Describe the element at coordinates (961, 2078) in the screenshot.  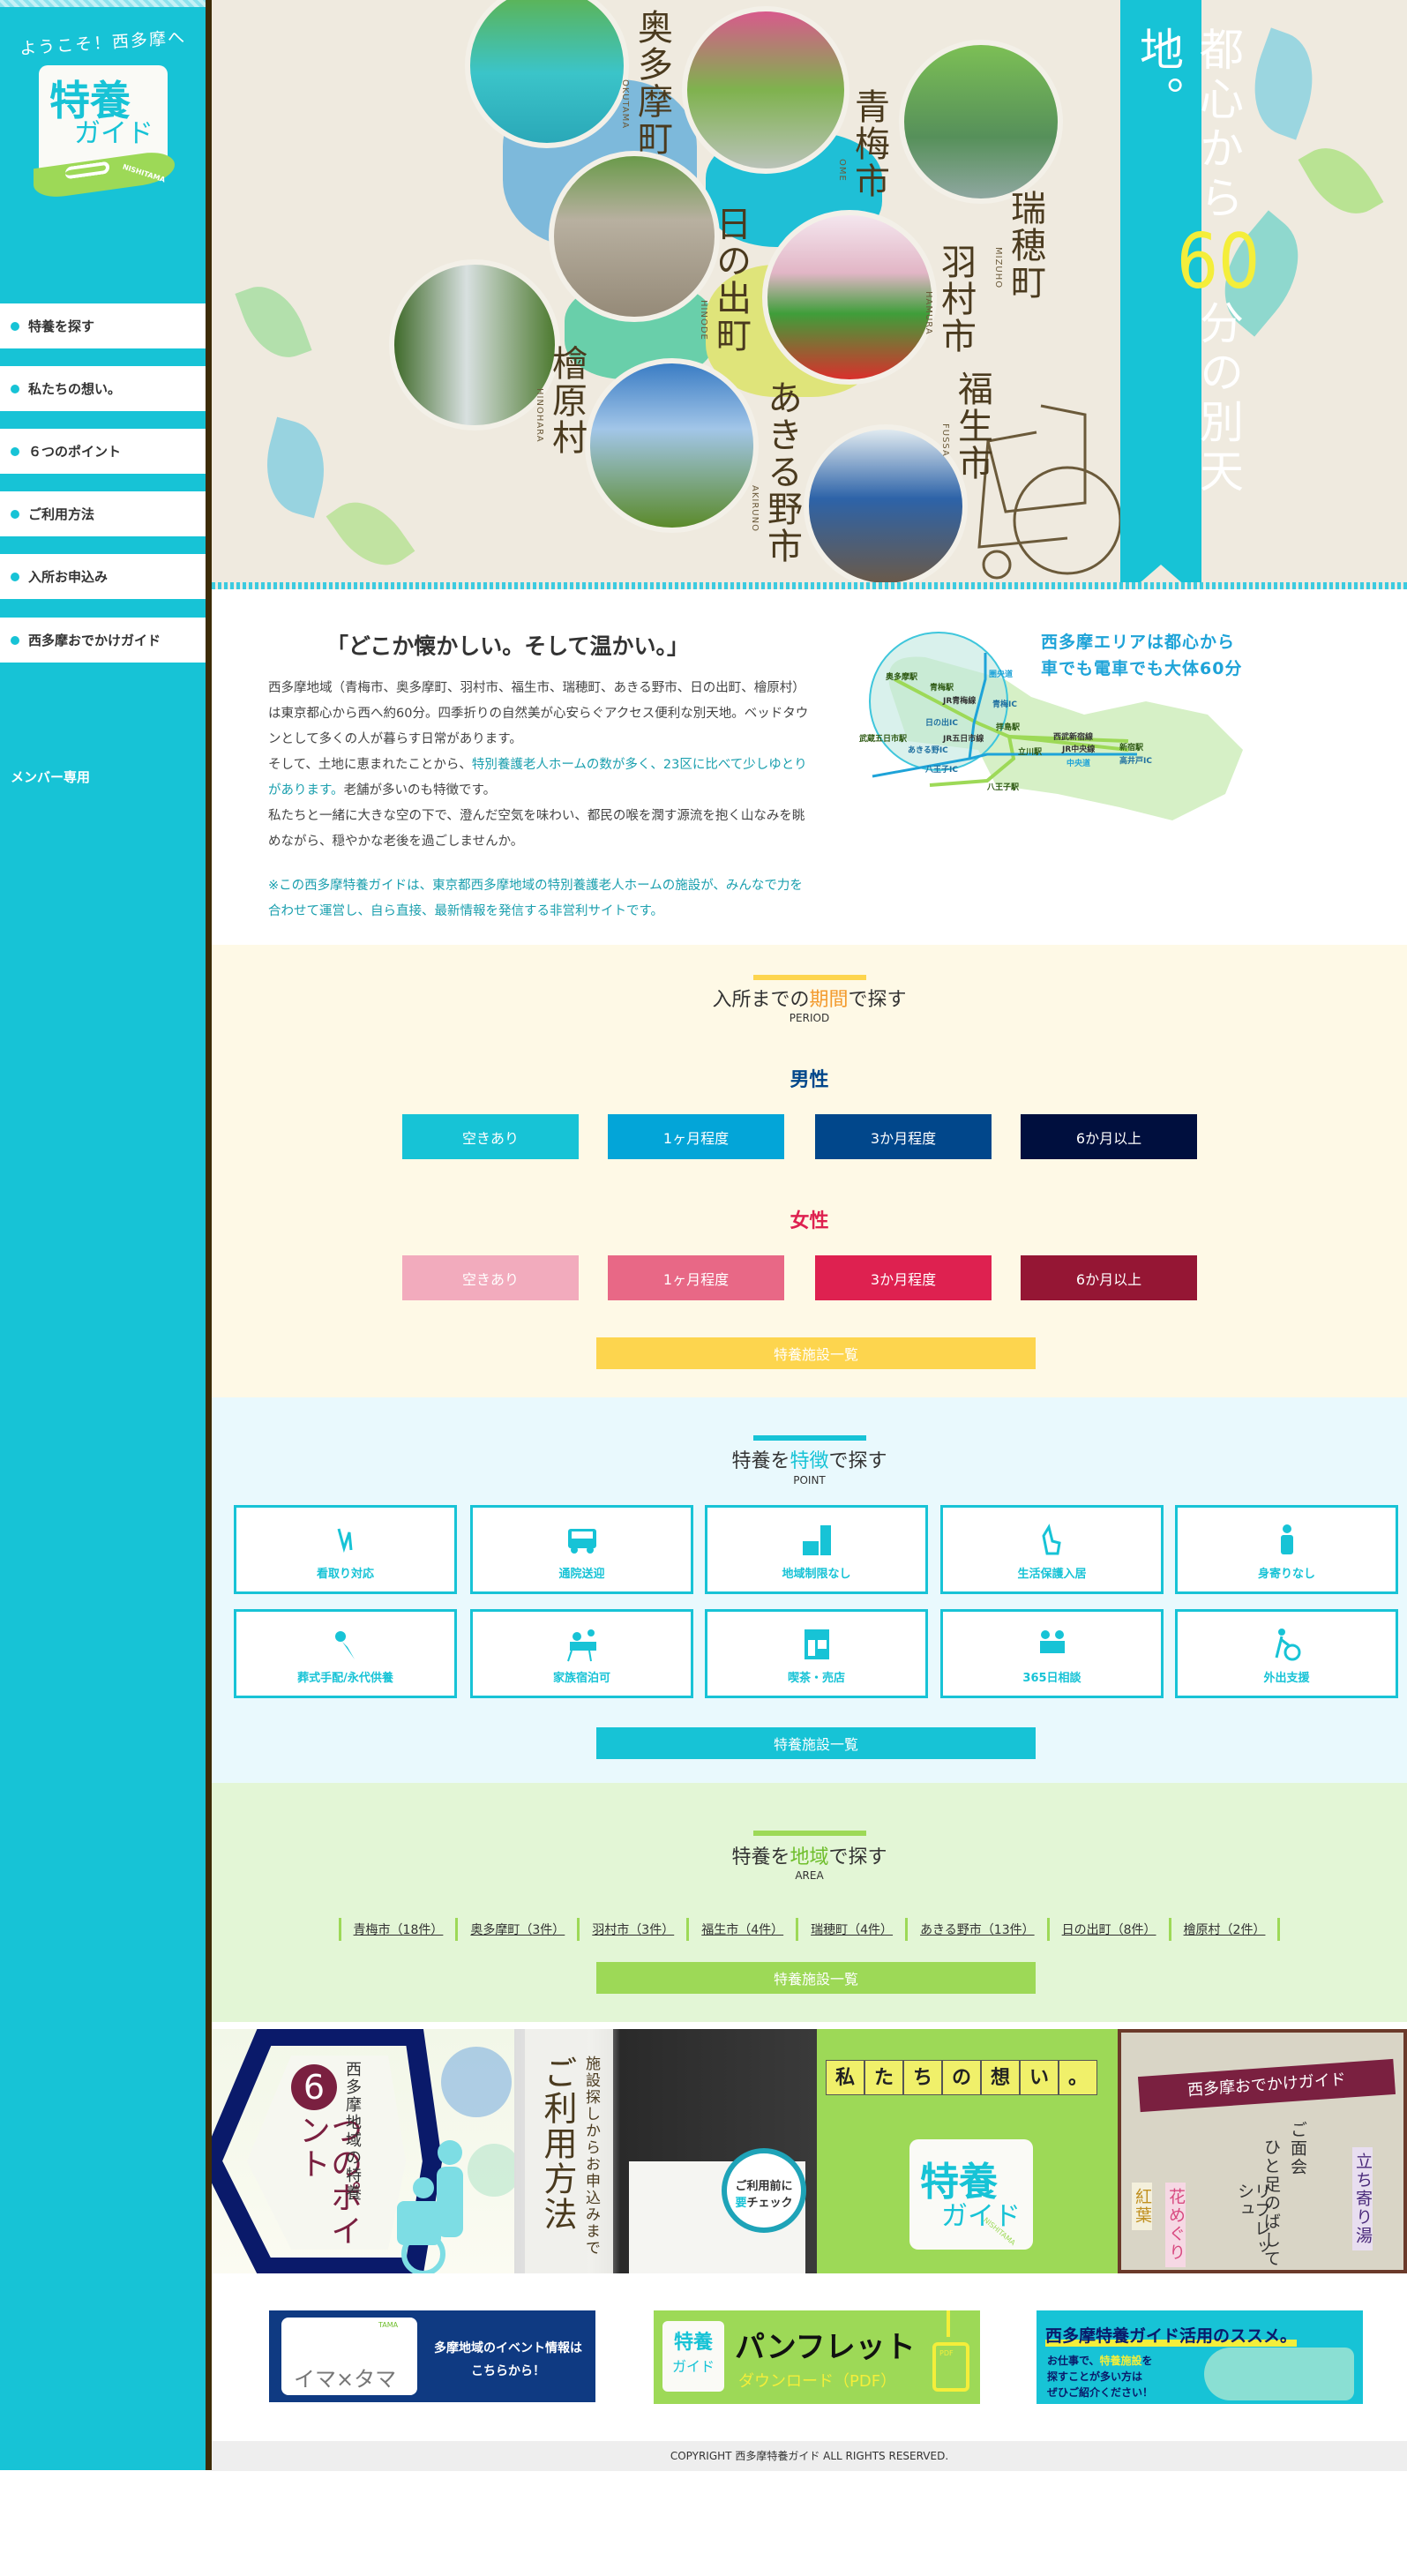
I see `thoughts-title-char: の` at that location.